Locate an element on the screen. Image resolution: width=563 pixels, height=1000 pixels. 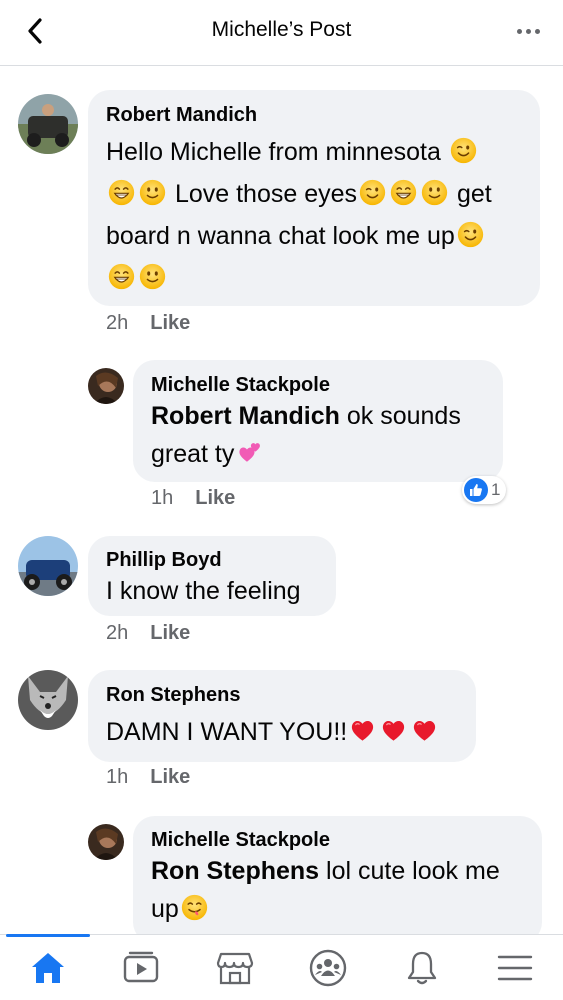
top-bar: Michelle’s Post is located at coordinates (281, 33).